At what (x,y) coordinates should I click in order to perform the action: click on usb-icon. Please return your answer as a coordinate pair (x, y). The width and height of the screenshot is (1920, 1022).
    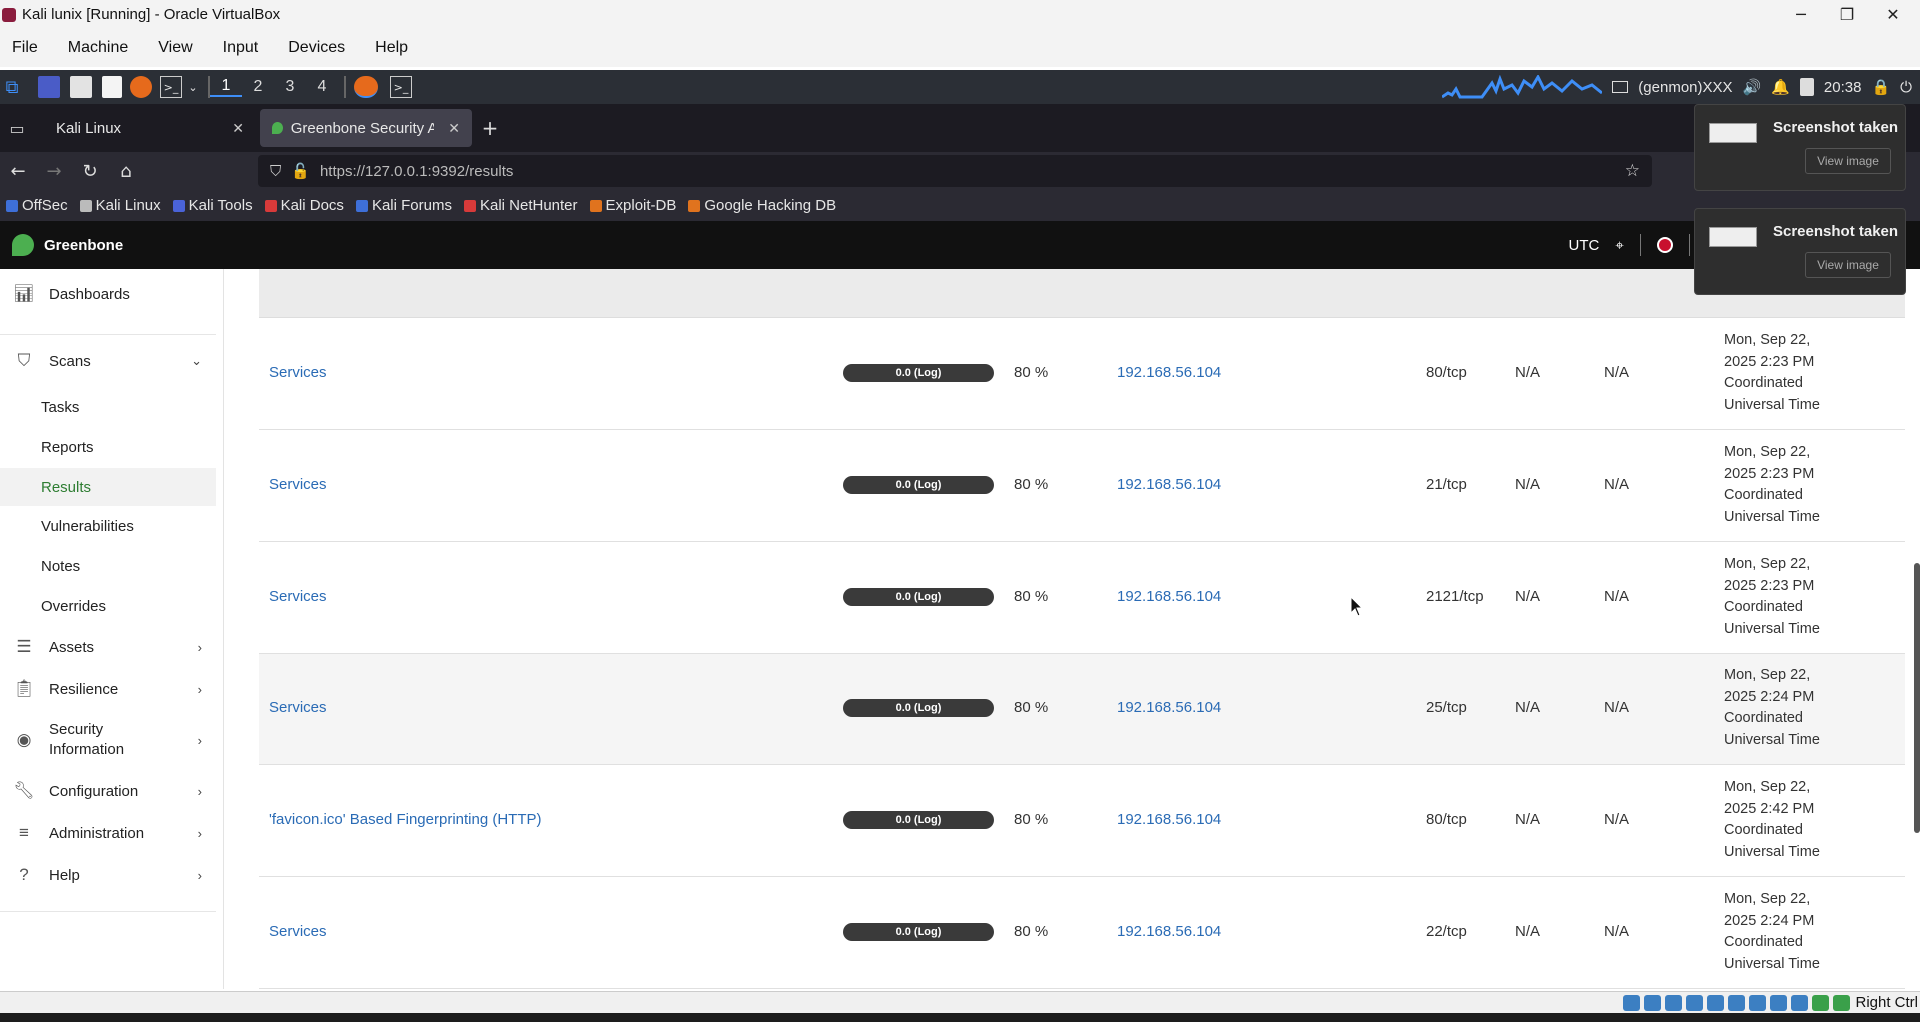
    Looking at the image, I should click on (1715, 1003).